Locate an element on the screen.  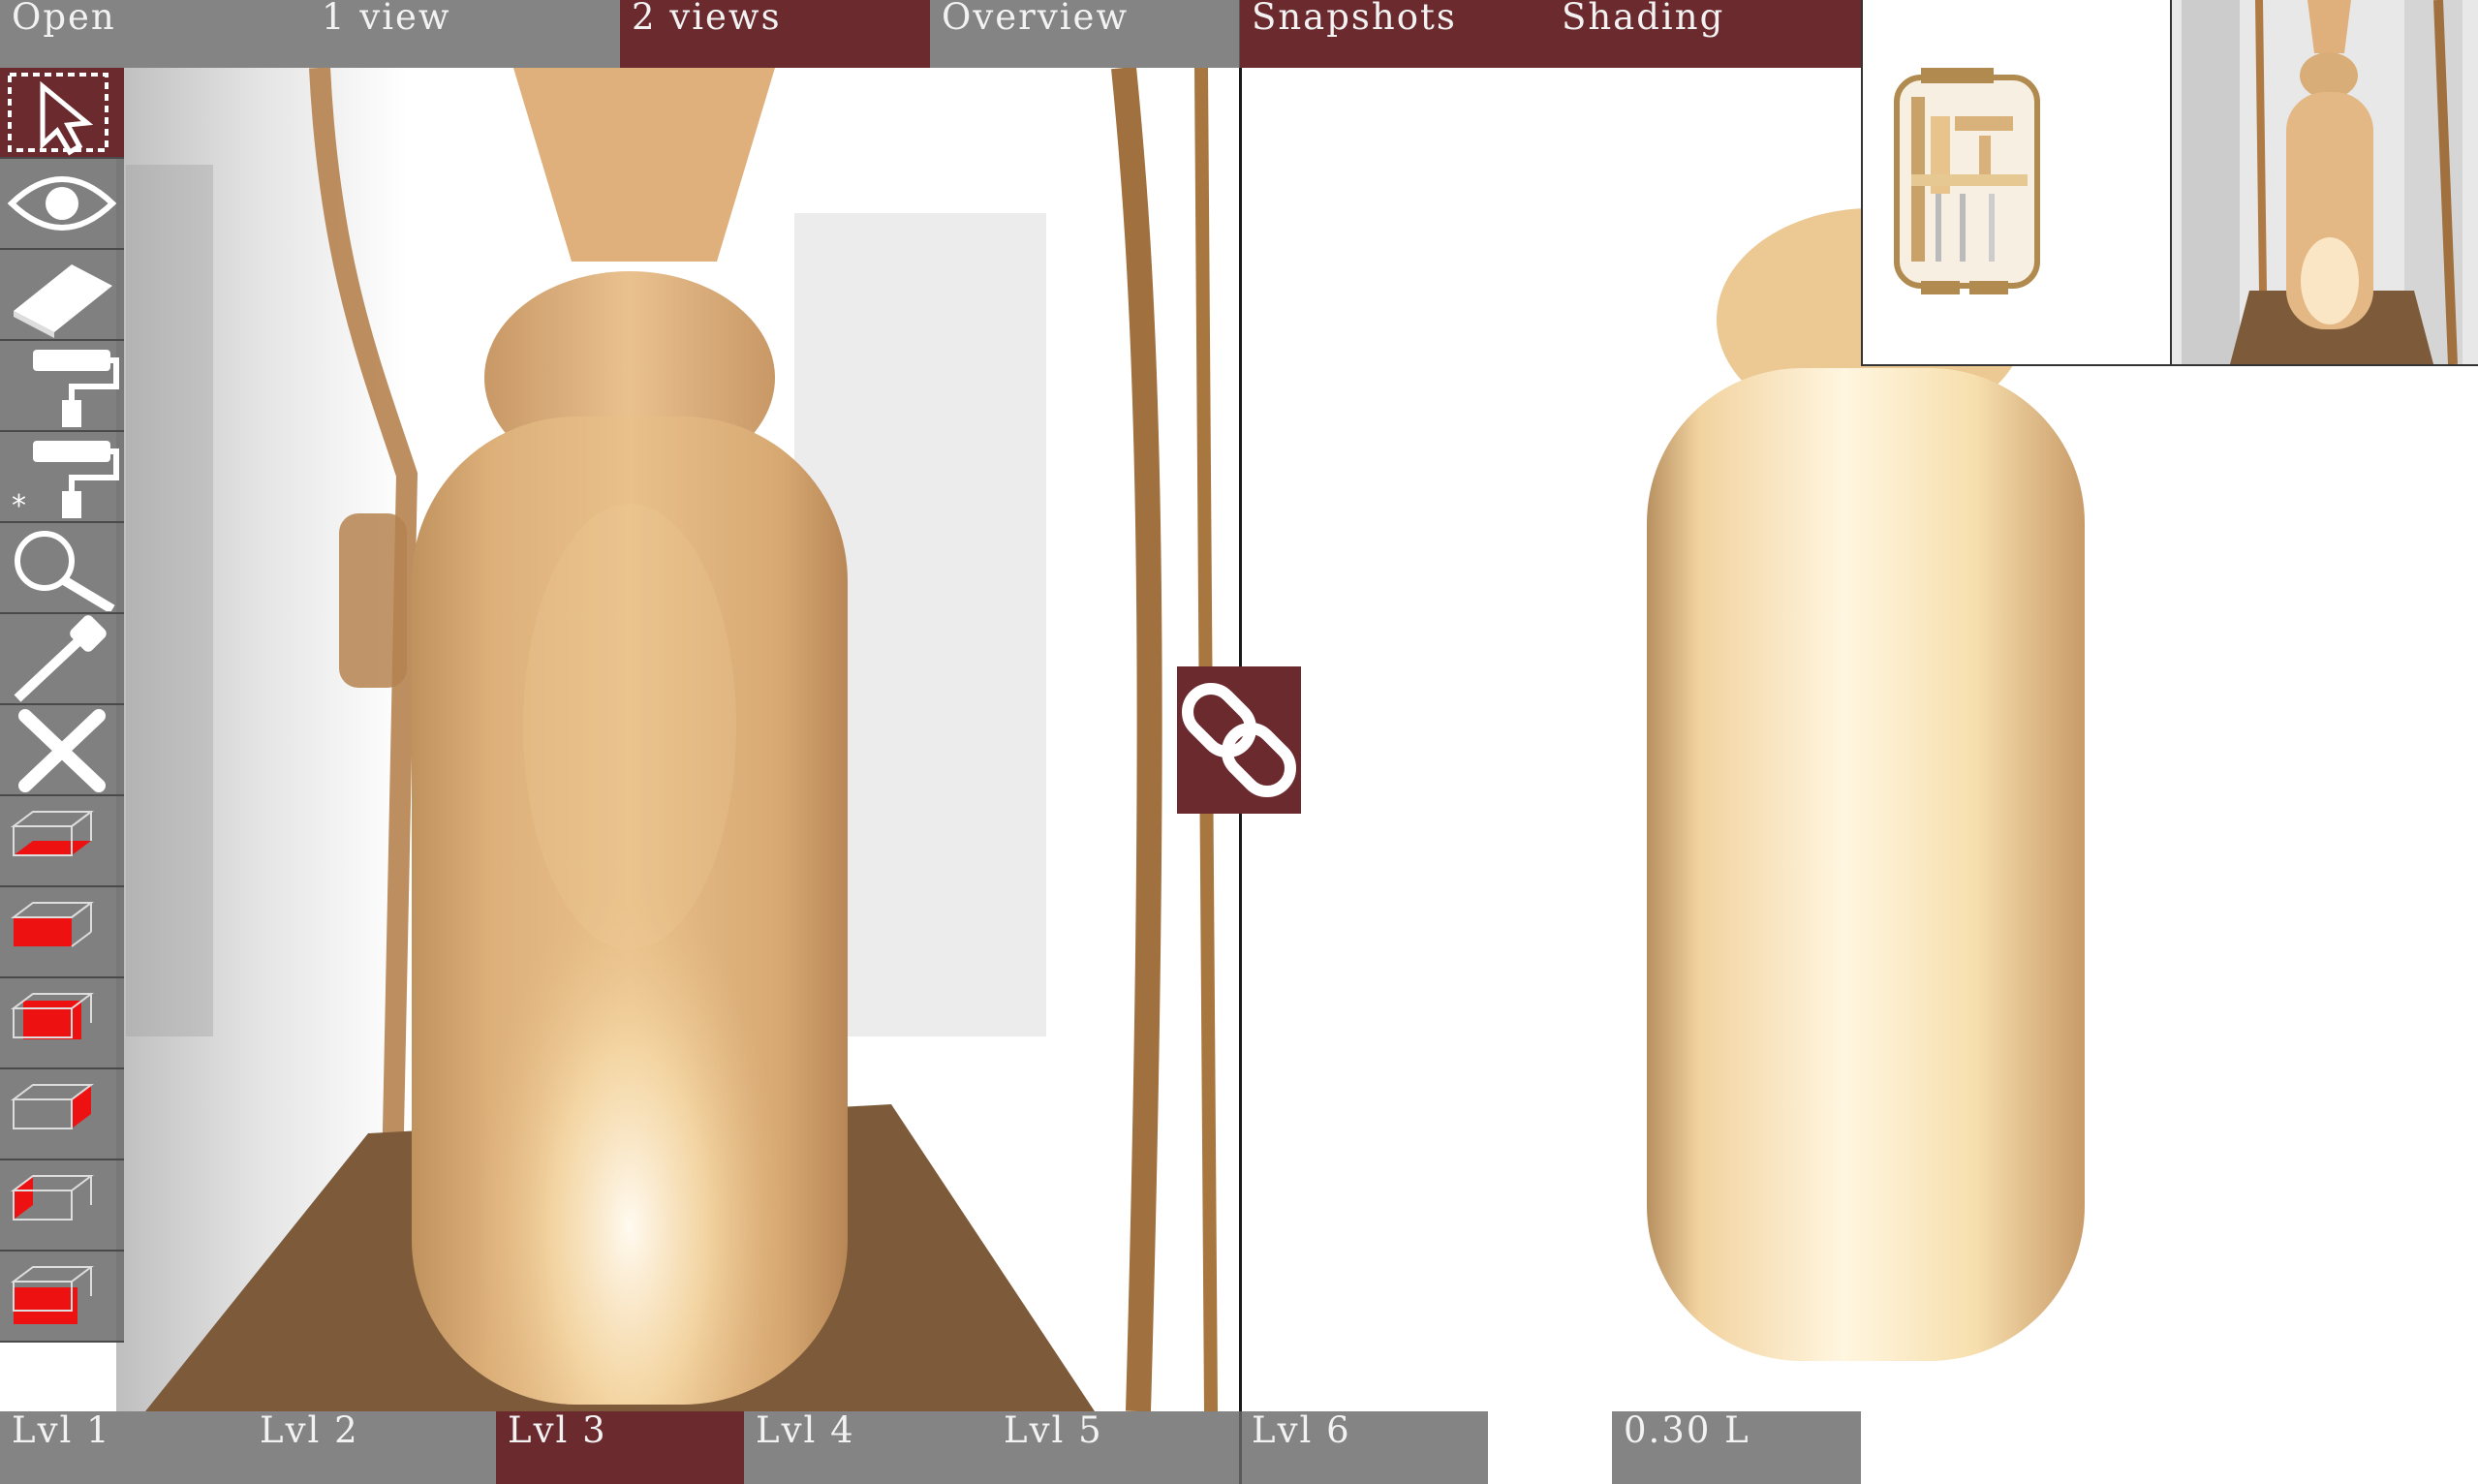
view-left-button is located at coordinates (62, 1206).